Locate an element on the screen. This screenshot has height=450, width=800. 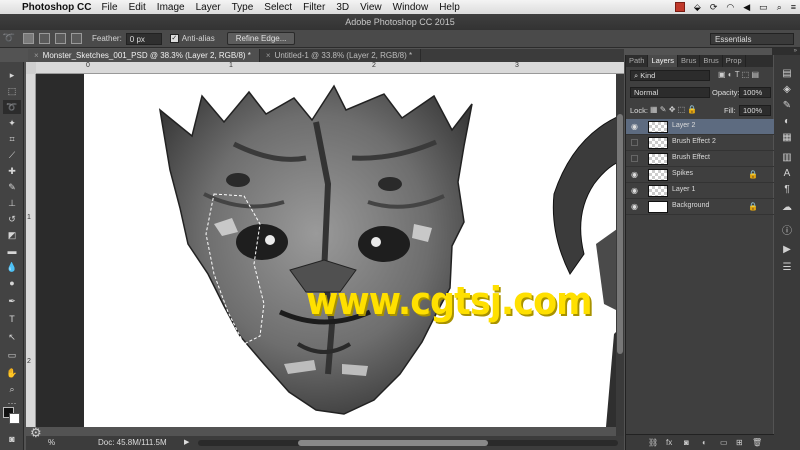
hand-tool-icon: ✋ is located at coordinates (12, 373).